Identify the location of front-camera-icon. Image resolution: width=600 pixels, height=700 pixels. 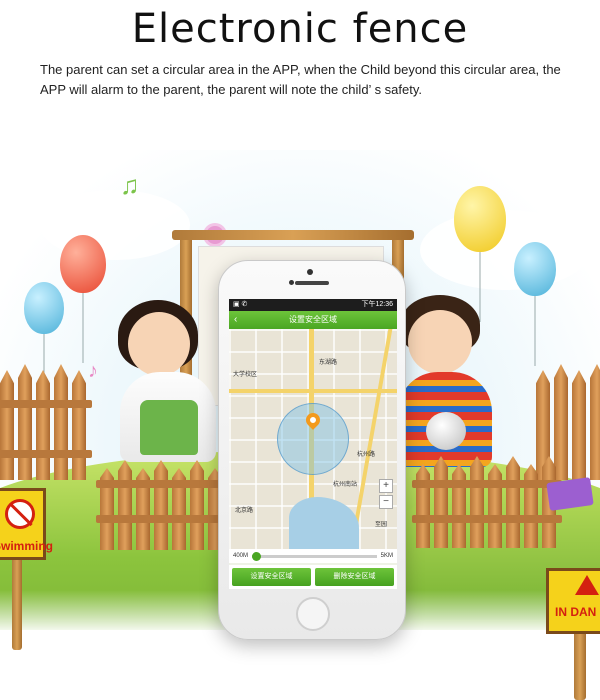
(310, 272).